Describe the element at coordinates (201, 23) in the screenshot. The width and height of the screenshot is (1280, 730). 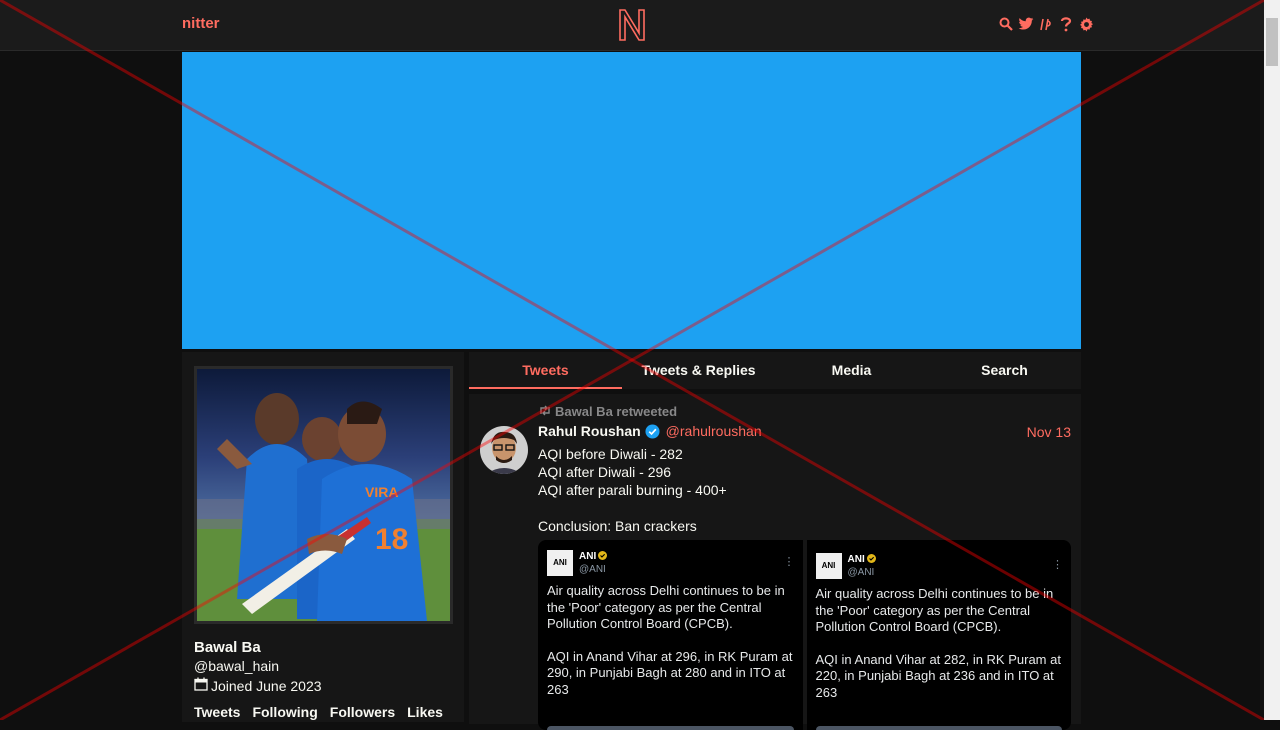
I see `brand-link: nitter` at that location.